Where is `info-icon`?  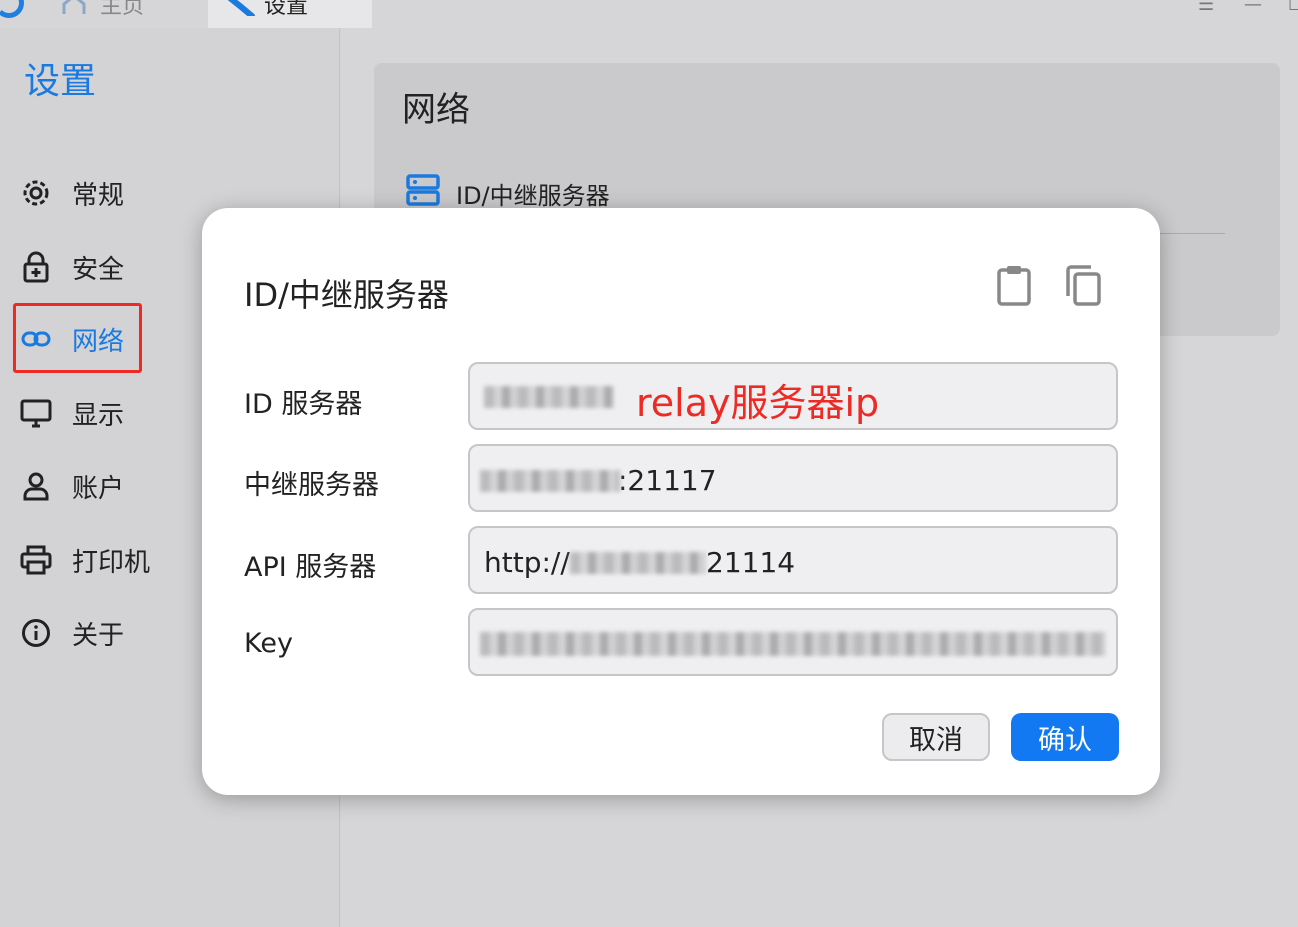
info-icon is located at coordinates (36, 633).